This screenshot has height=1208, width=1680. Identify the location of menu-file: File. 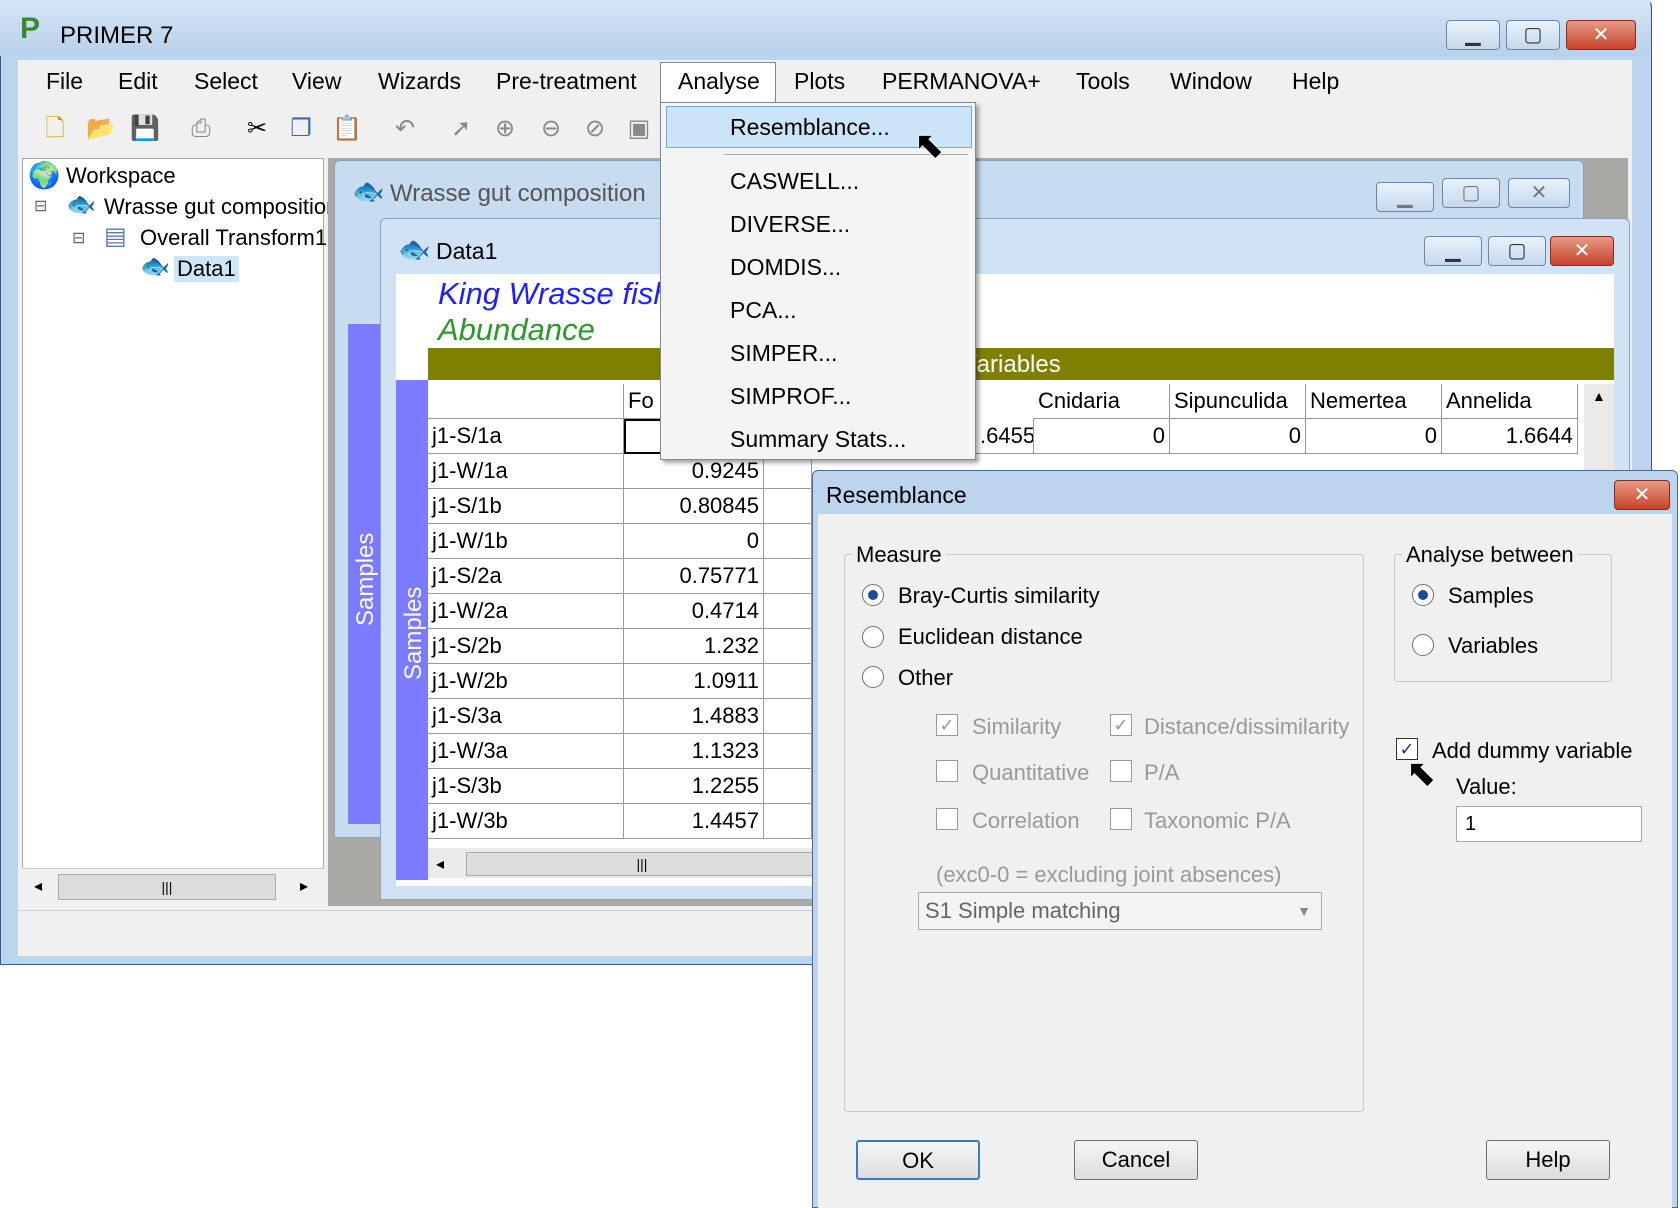
(64, 81).